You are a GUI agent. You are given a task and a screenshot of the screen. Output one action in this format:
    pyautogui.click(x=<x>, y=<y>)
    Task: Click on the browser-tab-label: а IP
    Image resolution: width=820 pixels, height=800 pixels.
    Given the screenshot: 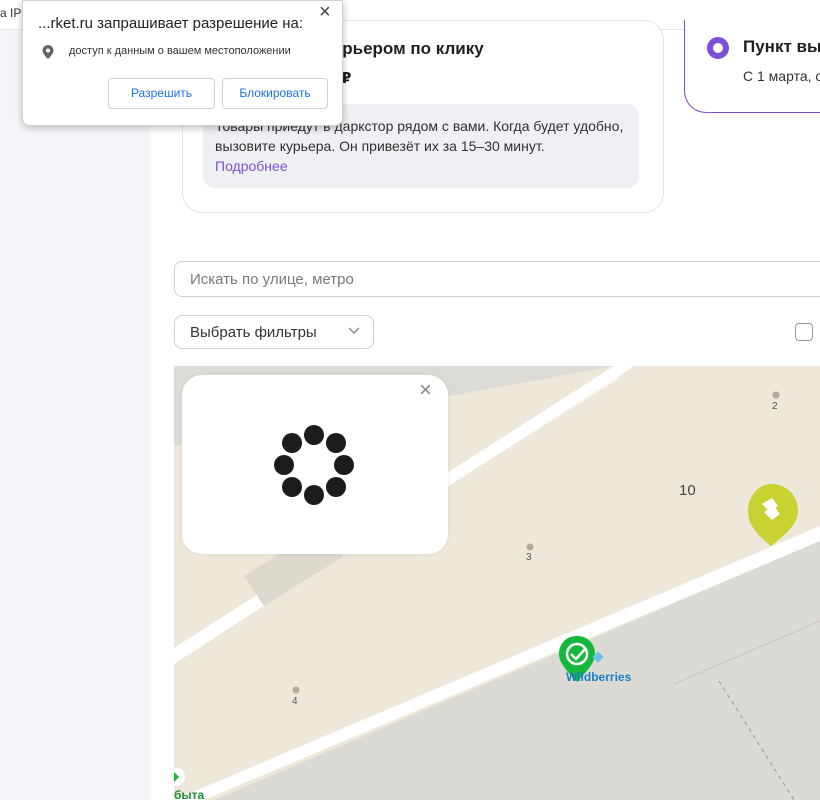 What is the action you would take?
    pyautogui.click(x=10, y=13)
    